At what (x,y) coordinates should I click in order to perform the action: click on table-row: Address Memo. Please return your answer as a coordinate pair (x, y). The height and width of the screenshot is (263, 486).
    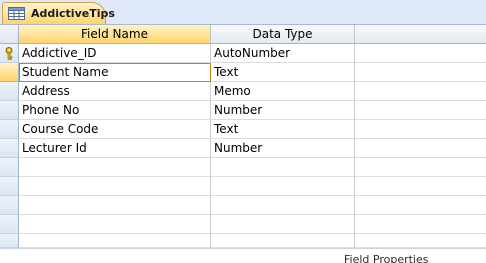
    Looking at the image, I should click on (252, 91).